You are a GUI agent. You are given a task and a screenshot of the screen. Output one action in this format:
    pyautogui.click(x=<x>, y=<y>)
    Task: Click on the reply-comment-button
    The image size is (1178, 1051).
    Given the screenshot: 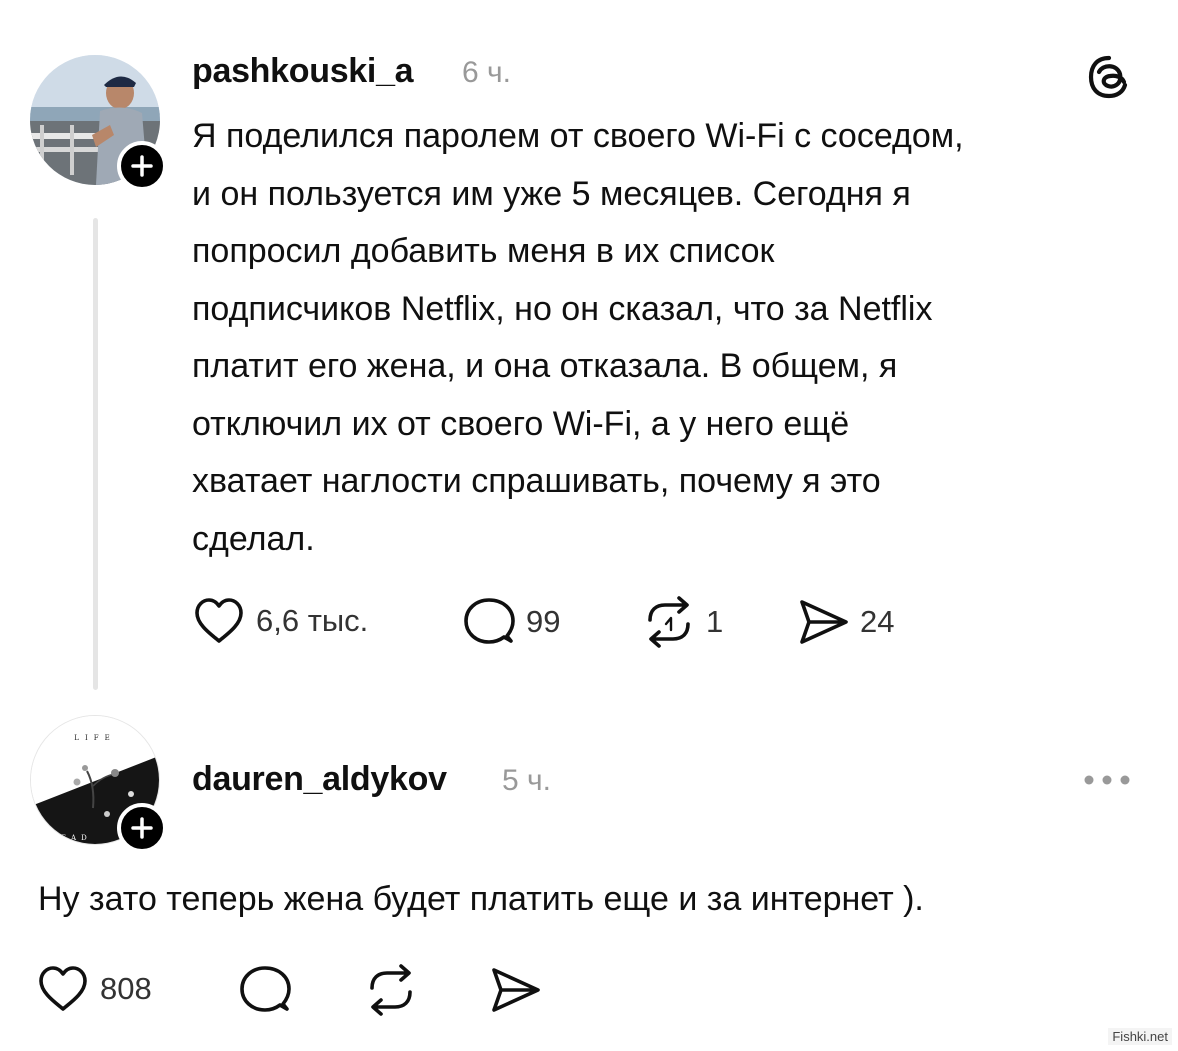 What is the action you would take?
    pyautogui.click(x=265, y=990)
    